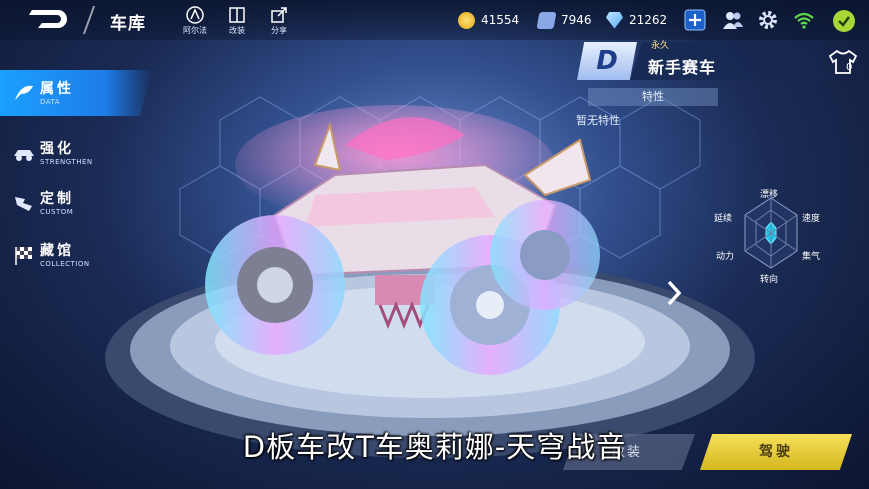 This screenshot has width=869, height=489. What do you see at coordinates (695, 20) in the screenshot?
I see `add-currency-button` at bounding box center [695, 20].